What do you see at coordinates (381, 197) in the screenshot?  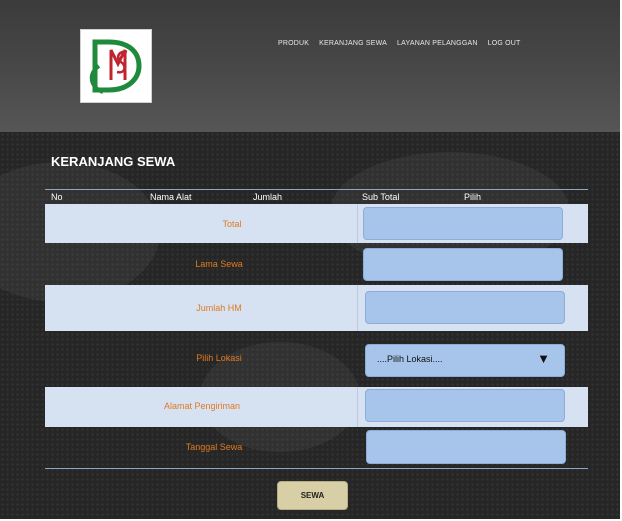 I see `col-sub-total: Sub Total` at bounding box center [381, 197].